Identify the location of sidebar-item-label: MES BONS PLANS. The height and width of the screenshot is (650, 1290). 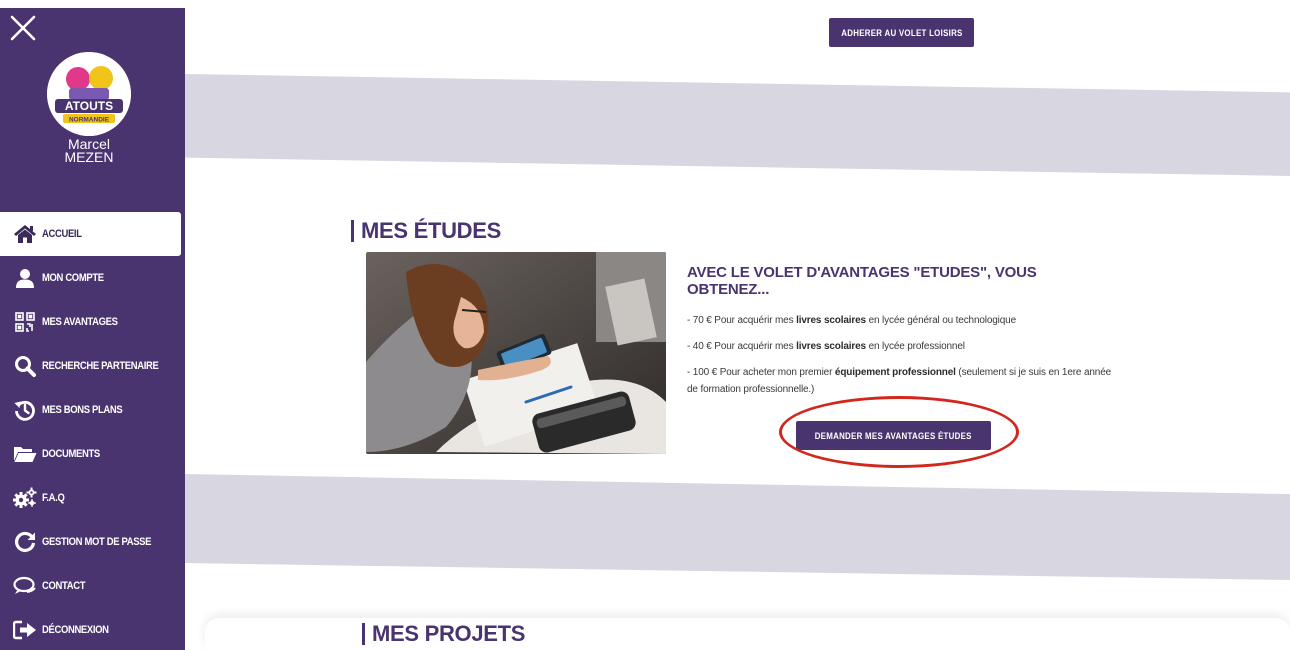
(82, 410).